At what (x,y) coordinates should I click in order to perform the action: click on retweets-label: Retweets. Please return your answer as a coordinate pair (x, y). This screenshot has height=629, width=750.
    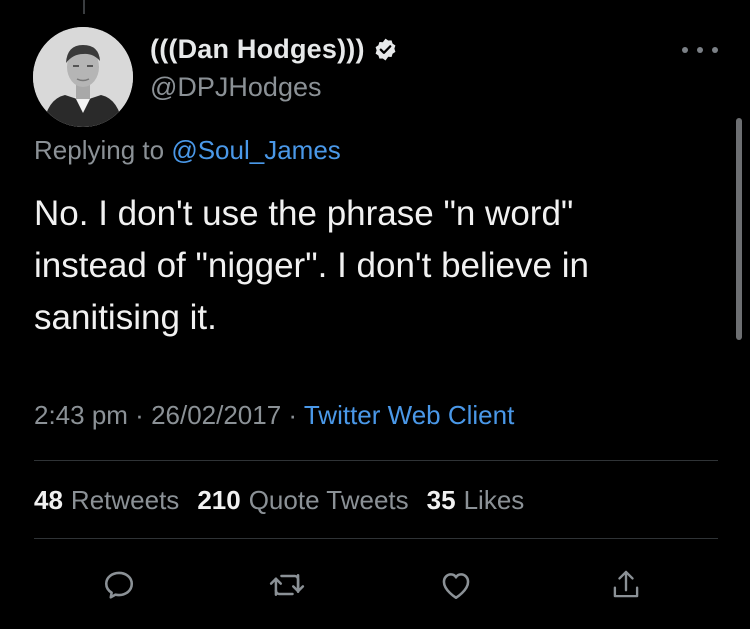
    Looking at the image, I should click on (125, 500).